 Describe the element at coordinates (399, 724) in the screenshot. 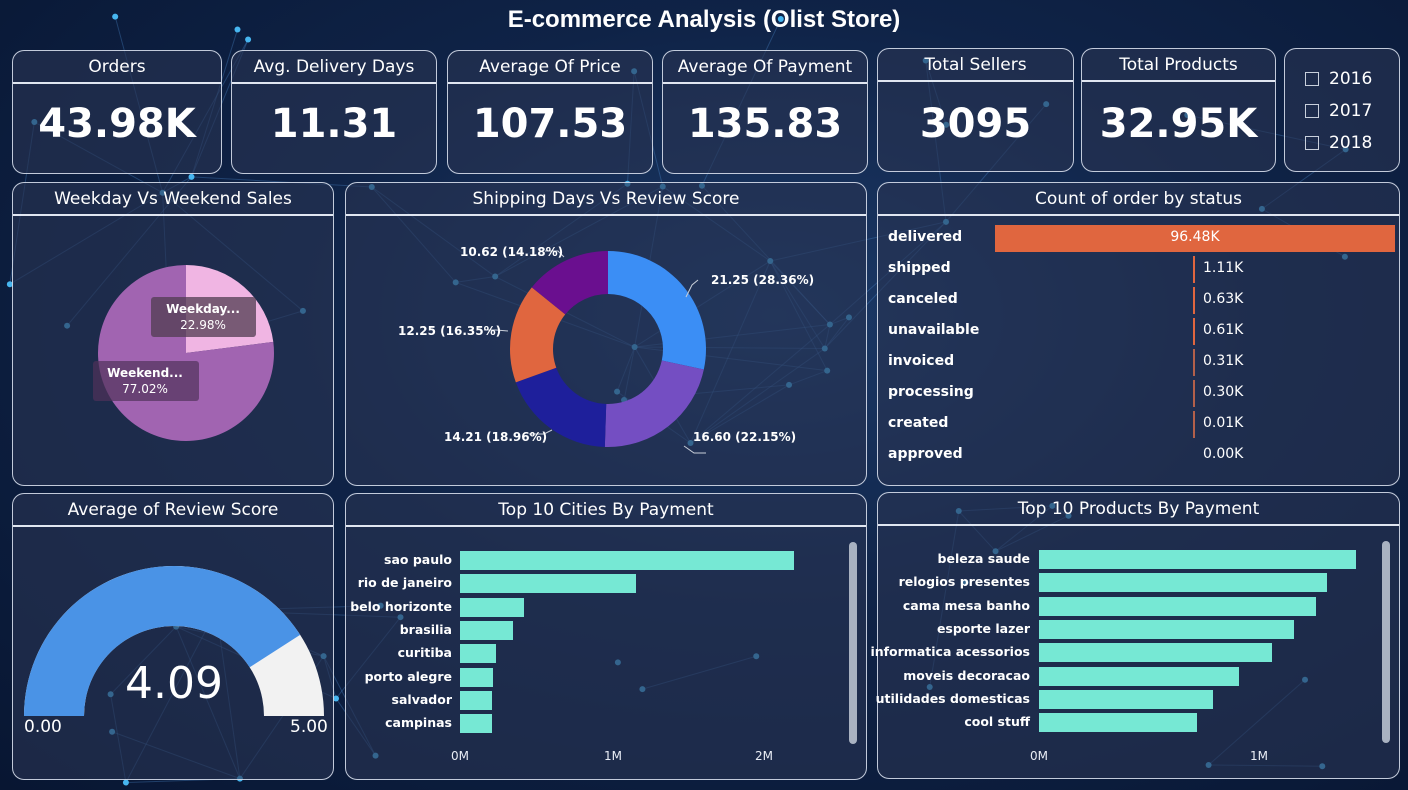

I see `city-row: campinas` at that location.